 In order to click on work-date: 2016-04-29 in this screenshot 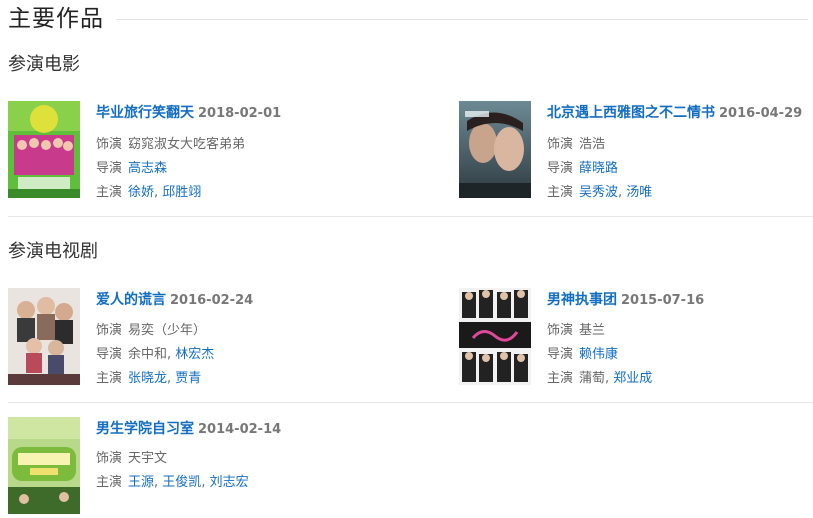, I will do `click(761, 113)`.